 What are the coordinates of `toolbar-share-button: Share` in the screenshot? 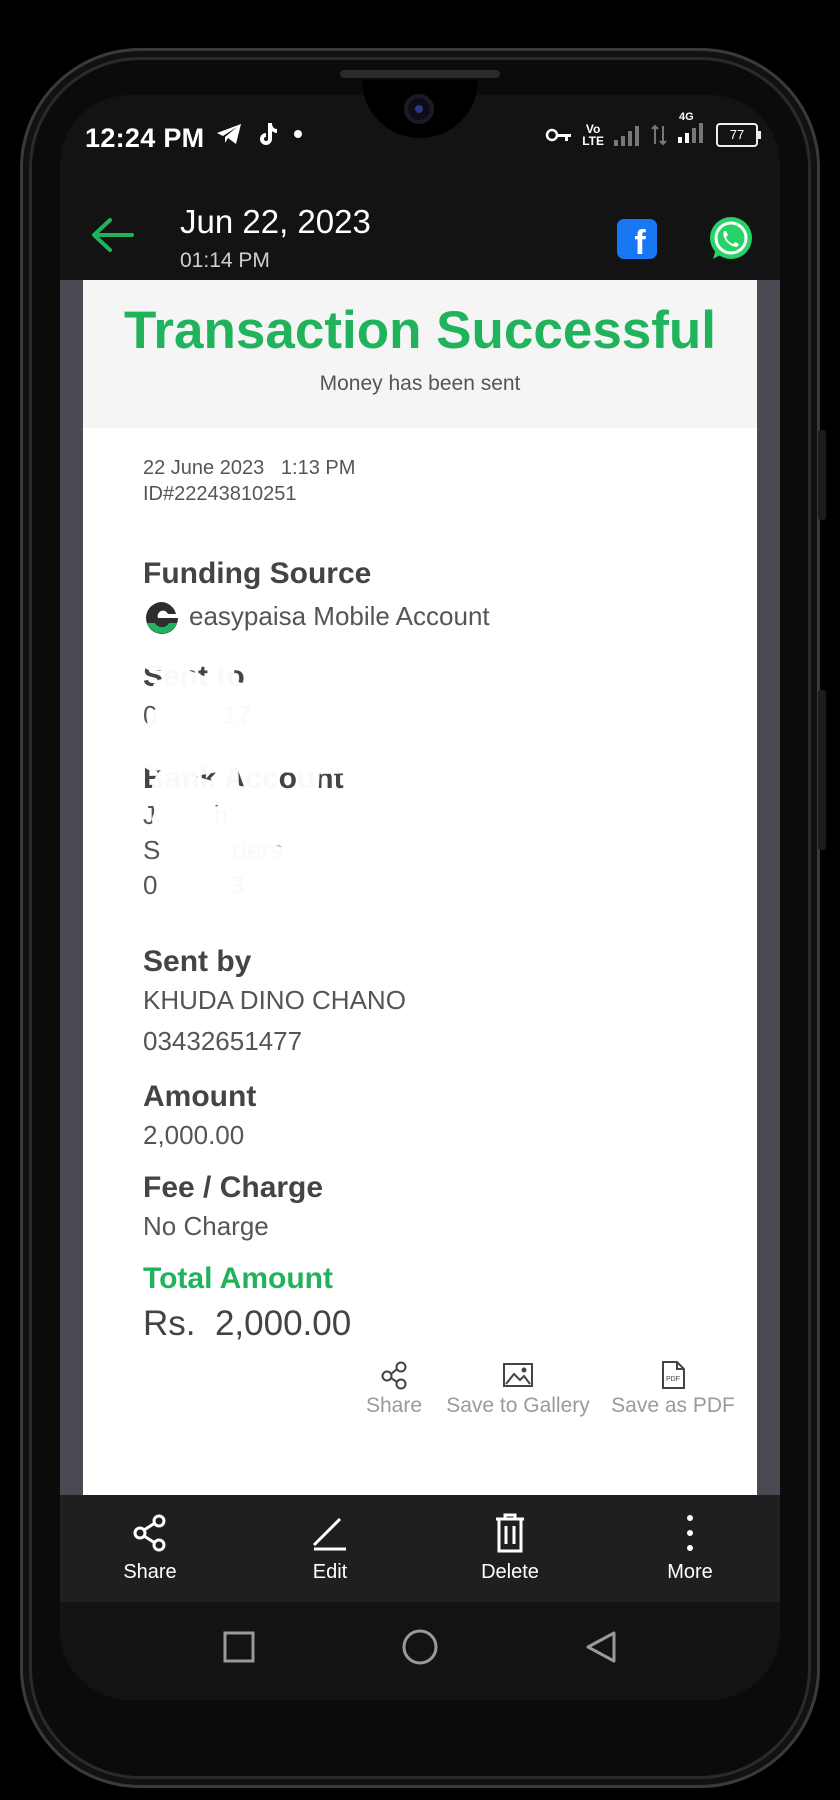 It's located at (150, 1548).